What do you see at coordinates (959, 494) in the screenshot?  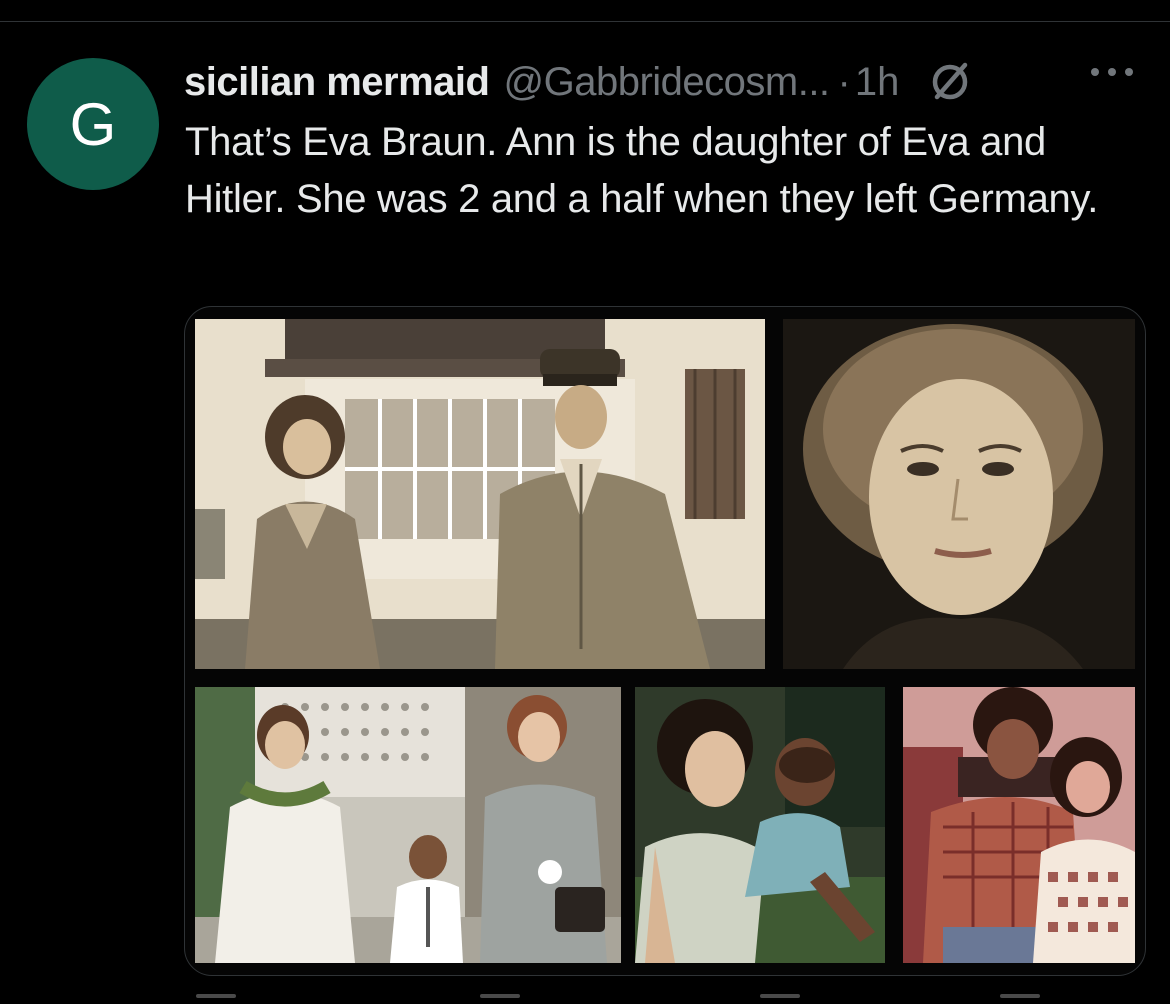 I see `photo-woman-portrait` at bounding box center [959, 494].